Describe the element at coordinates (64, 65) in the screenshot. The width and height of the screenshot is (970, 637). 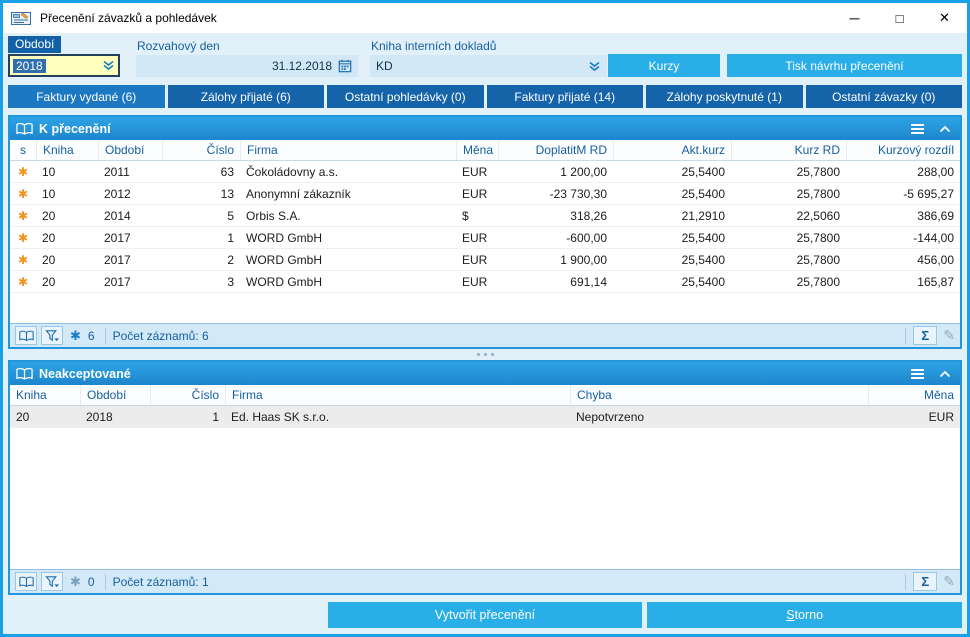
I see `period-input: 2018` at that location.